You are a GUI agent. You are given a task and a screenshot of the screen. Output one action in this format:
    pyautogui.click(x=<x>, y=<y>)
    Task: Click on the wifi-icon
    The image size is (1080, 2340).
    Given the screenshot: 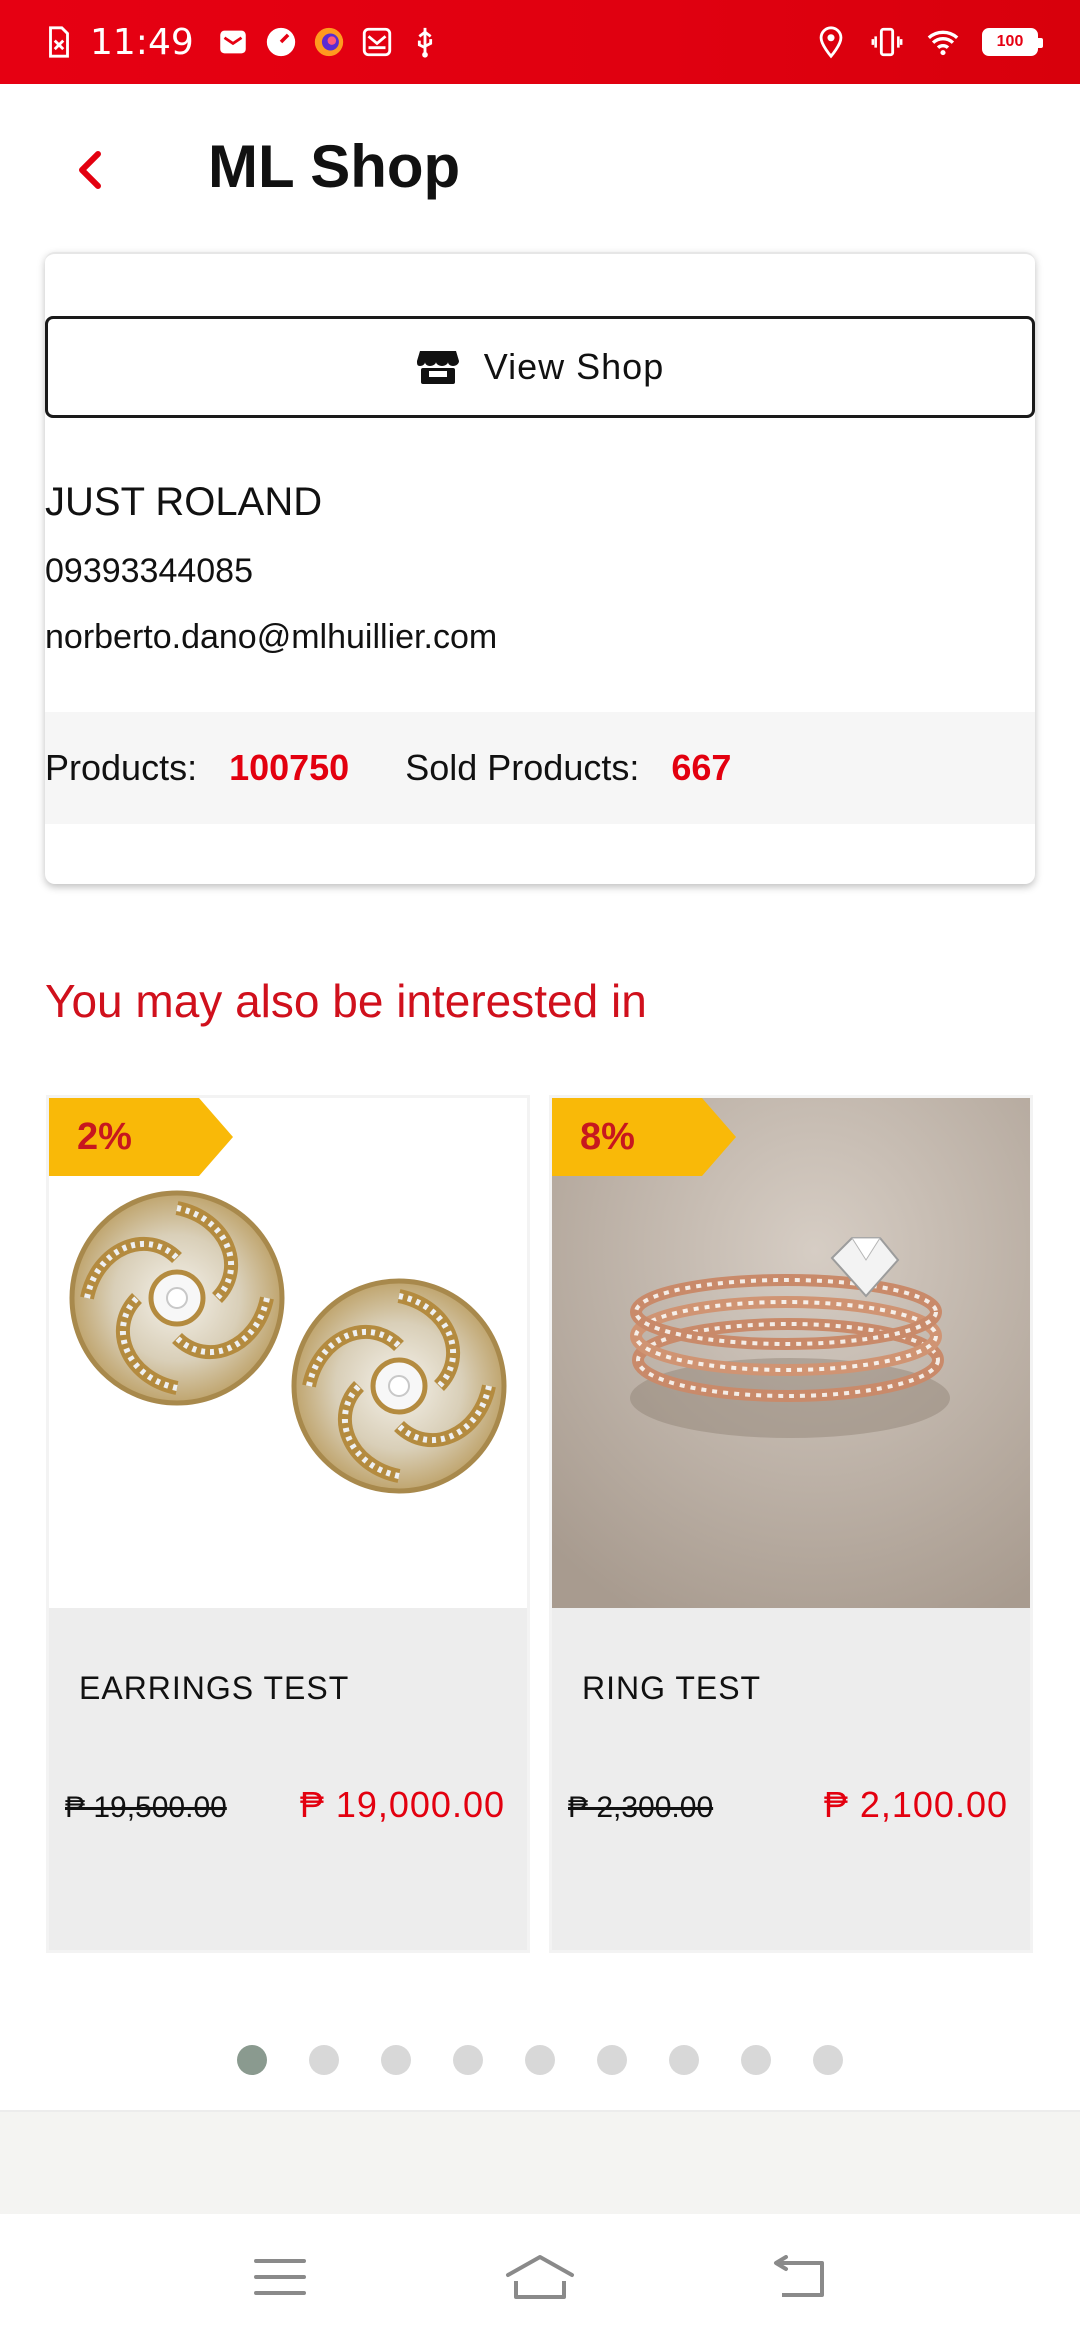 What is the action you would take?
    pyautogui.click(x=943, y=42)
    